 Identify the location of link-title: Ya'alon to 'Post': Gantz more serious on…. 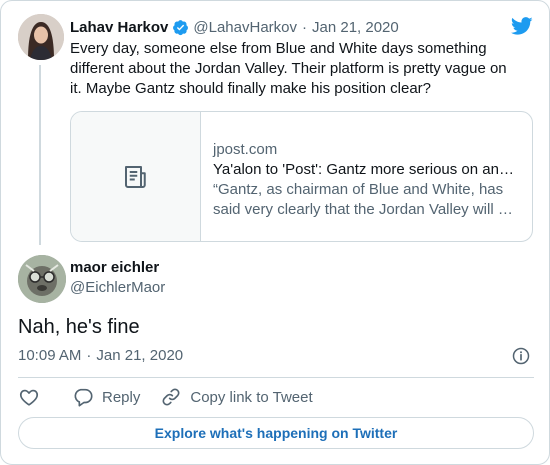
(367, 169).